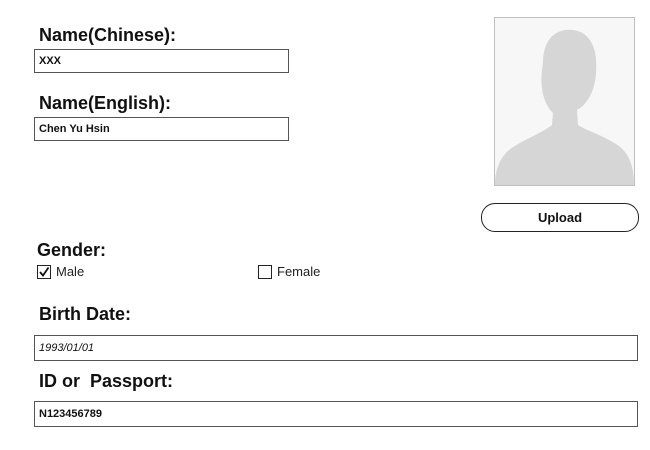  I want to click on birth-date-label: Birth Date:, so click(85, 314).